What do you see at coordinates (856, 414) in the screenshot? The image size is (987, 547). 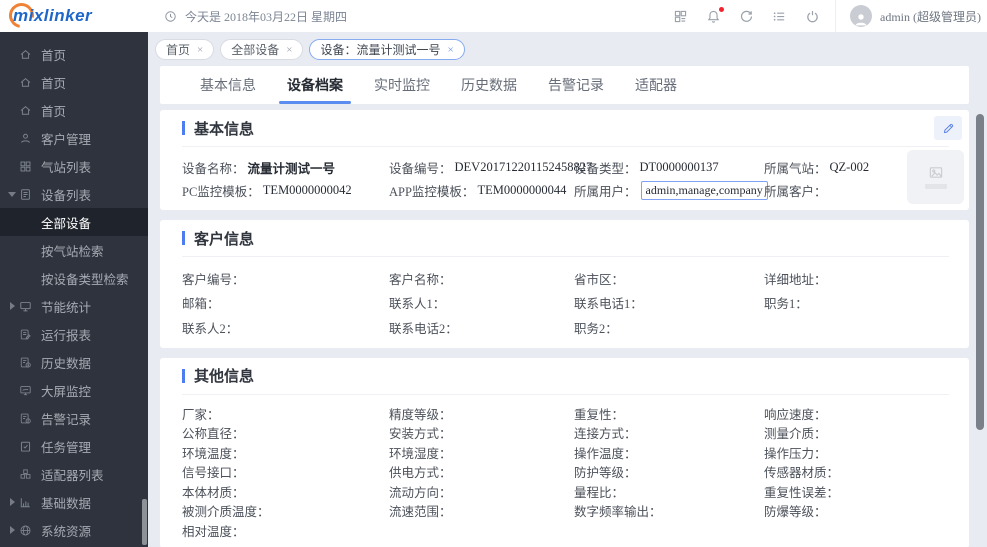 I see `field: 响应速度：` at bounding box center [856, 414].